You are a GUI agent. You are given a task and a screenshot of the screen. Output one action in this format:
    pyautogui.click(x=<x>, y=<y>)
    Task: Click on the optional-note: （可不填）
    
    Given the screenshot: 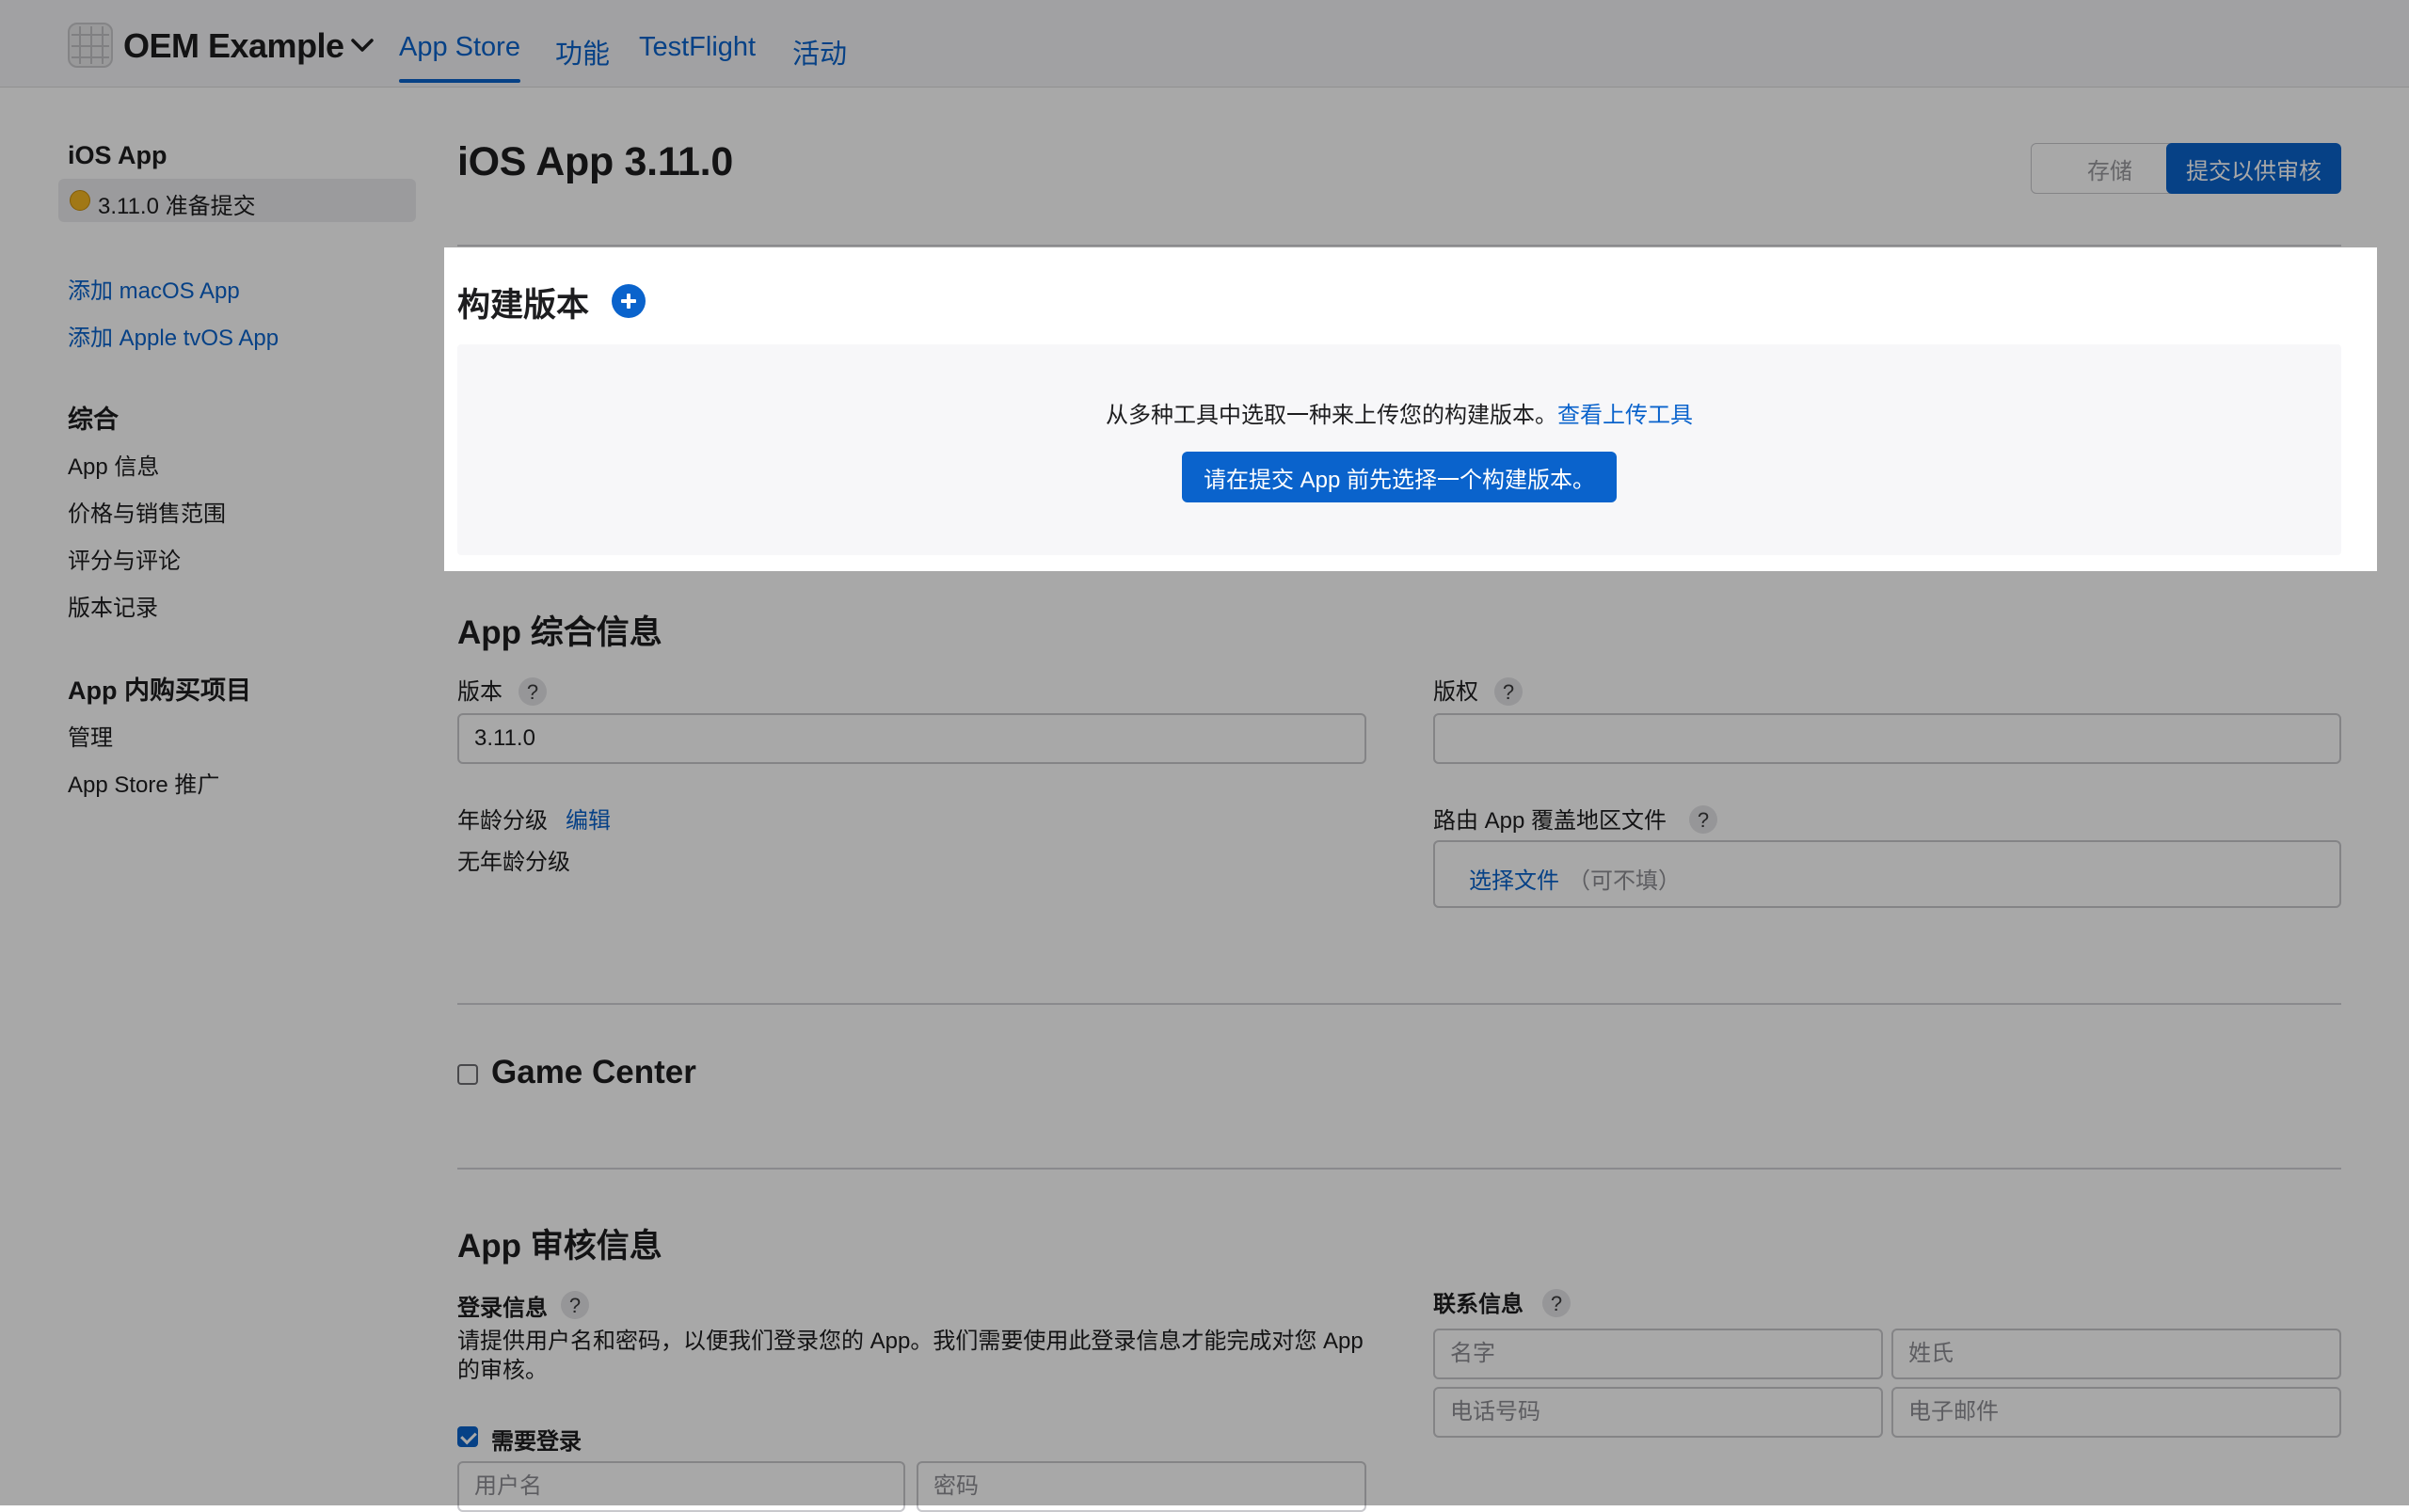 What is the action you would take?
    pyautogui.click(x=1625, y=881)
    